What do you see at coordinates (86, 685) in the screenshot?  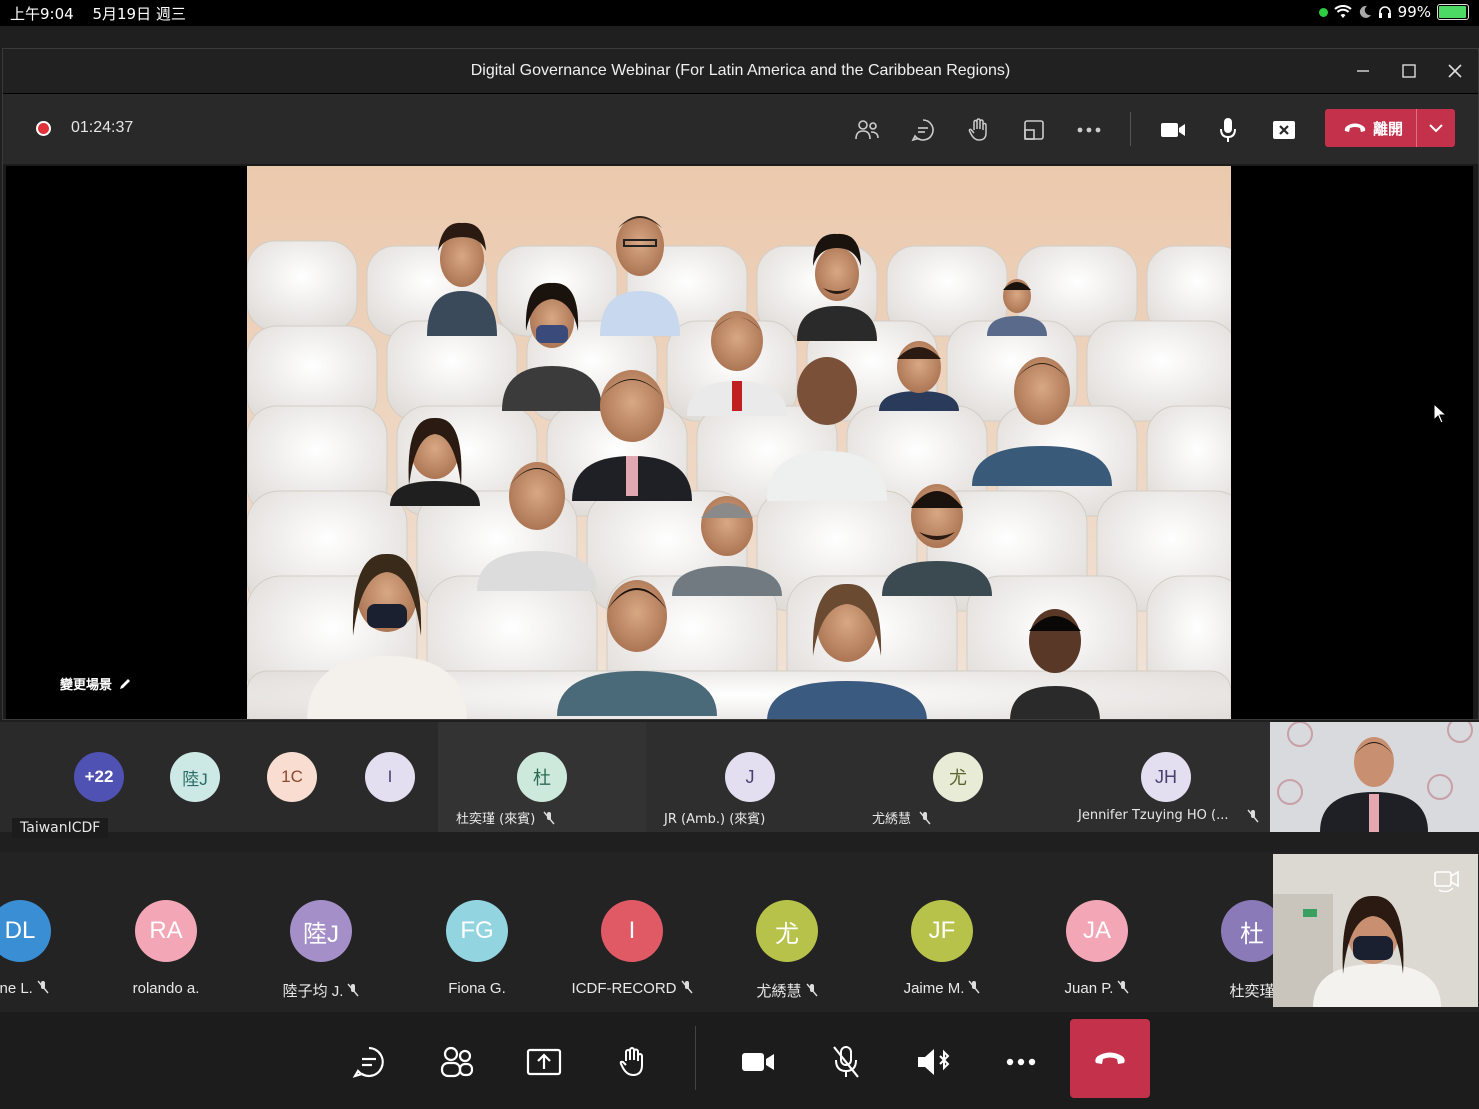 I see `change-scene-label: 變更場景` at bounding box center [86, 685].